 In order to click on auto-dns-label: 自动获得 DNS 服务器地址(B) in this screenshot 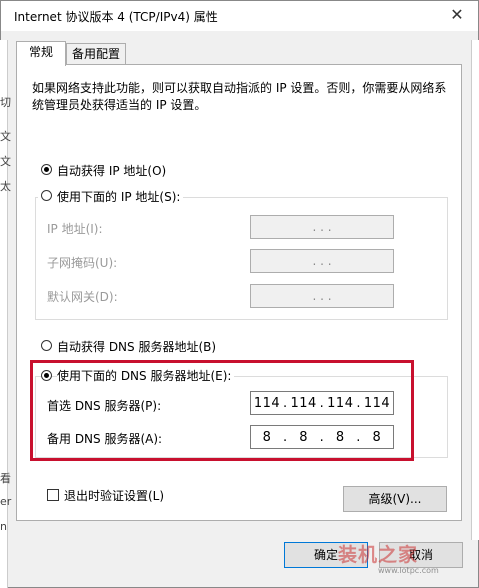, I will do `click(136, 346)`.